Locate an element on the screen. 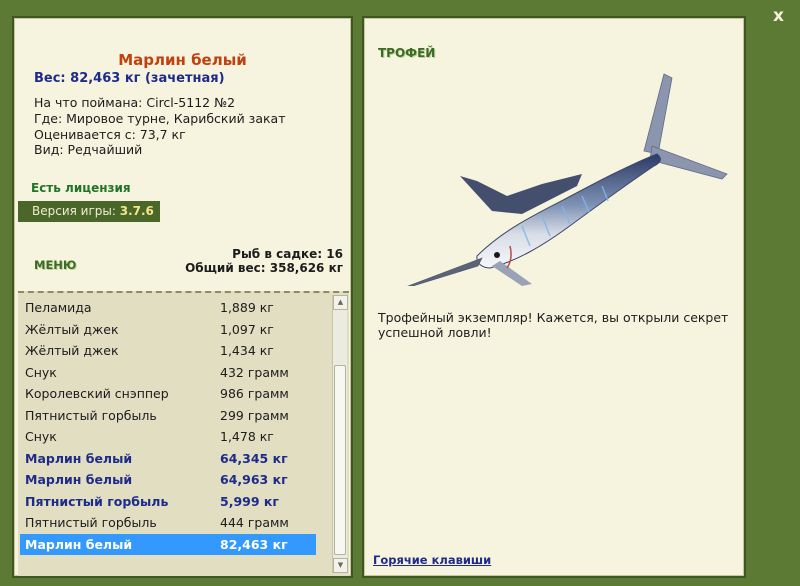 Image resolution: width=800 pixels, height=586 pixels. version-number: 3.7.6 is located at coordinates (136, 211).